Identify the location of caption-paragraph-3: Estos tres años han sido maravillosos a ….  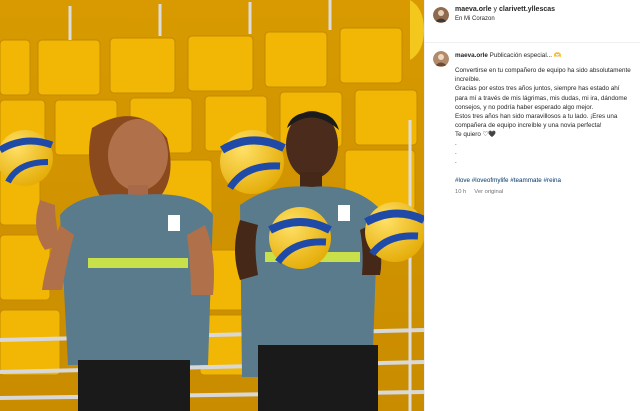
(536, 120).